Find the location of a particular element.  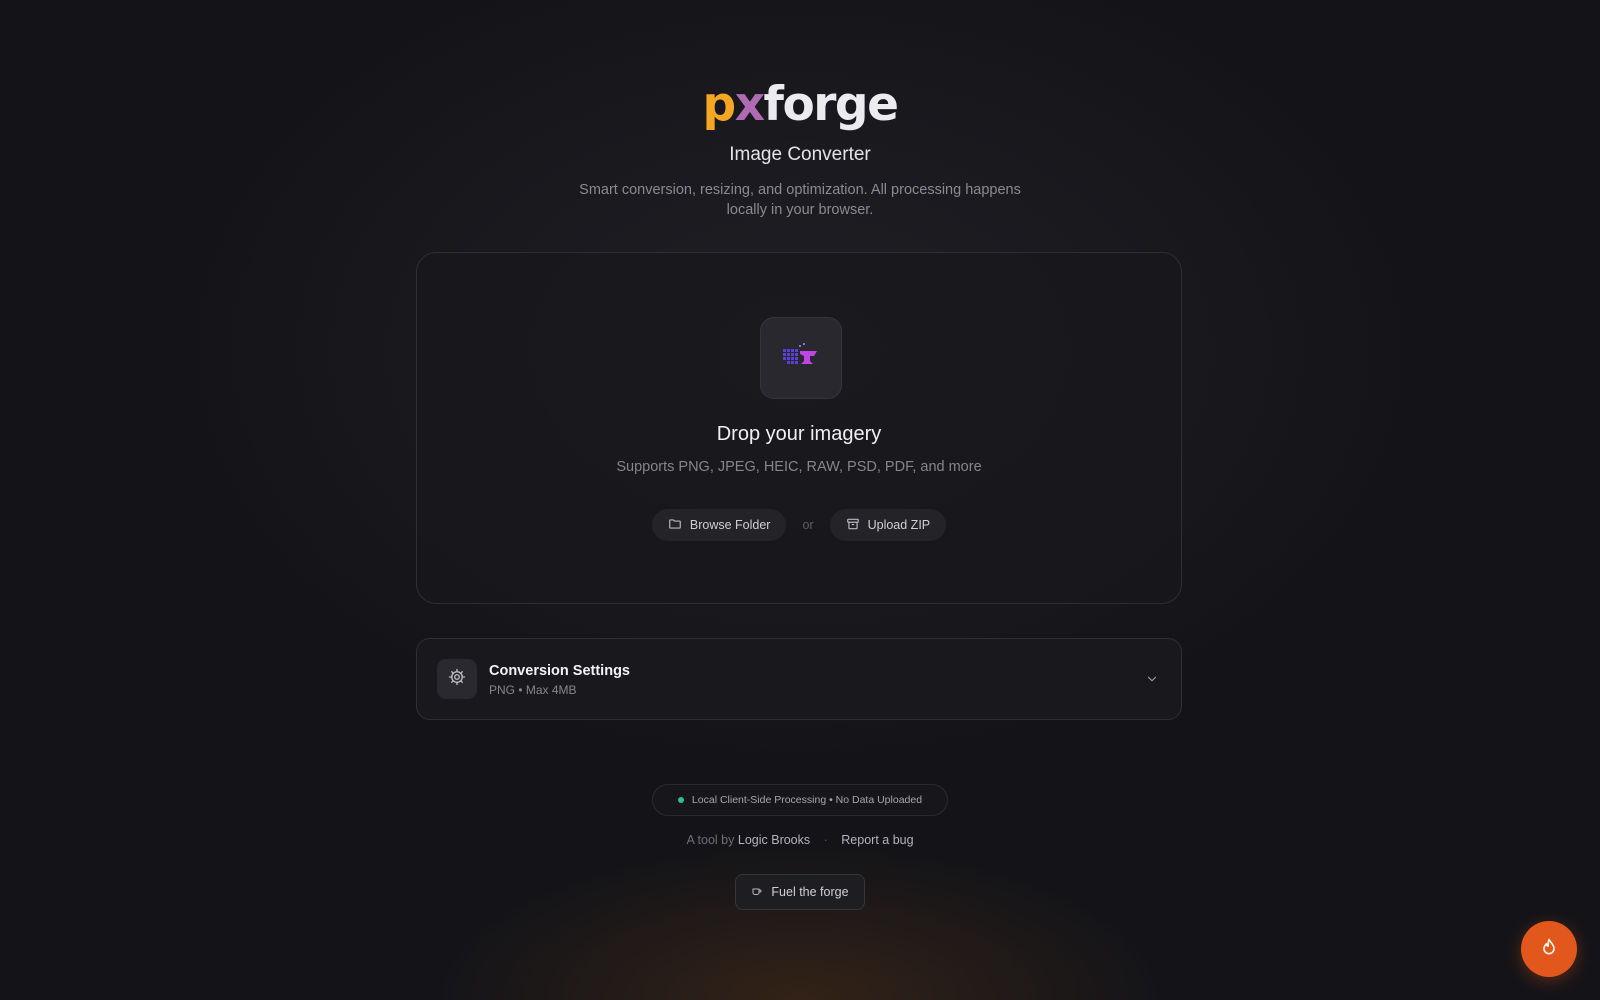

fuel-forge-button: Fuel the forge is located at coordinates (800, 892).